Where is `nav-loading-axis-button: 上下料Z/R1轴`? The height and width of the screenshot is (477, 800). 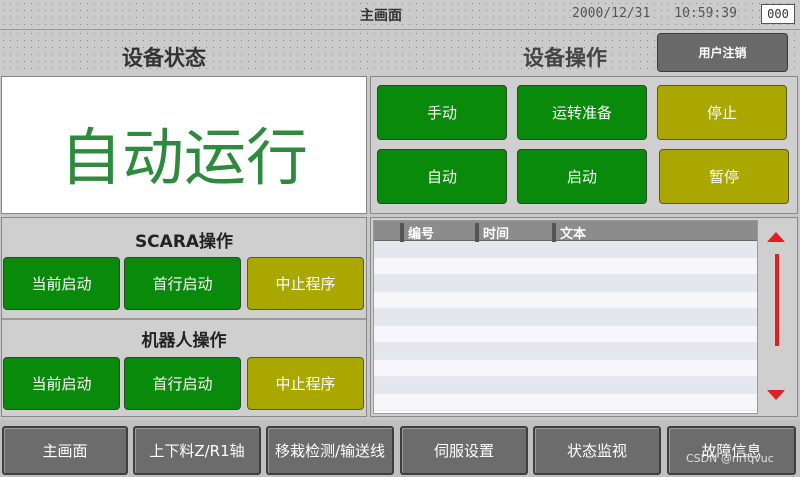 nav-loading-axis-button: 上下料Z/R1轴 is located at coordinates (197, 450).